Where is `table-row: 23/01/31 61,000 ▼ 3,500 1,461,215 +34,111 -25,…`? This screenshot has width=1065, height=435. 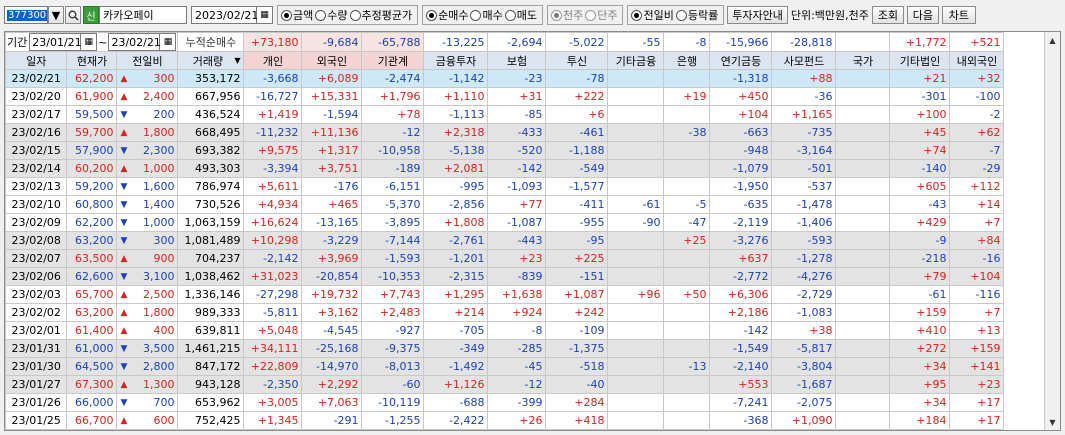
table-row: 23/01/31 61,000 ▼ 3,500 1,461,215 +34,111 -25,… is located at coordinates (505, 348).